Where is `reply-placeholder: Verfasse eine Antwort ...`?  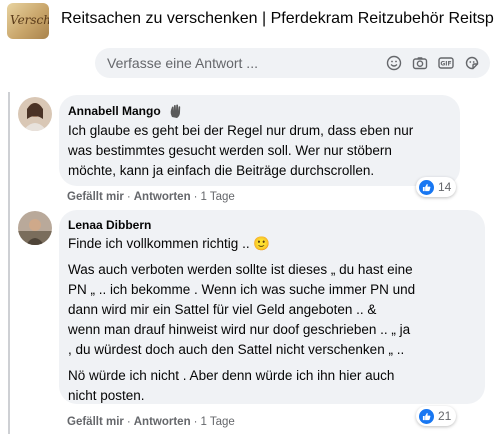 reply-placeholder: Verfasse eine Antwort ... is located at coordinates (182, 63).